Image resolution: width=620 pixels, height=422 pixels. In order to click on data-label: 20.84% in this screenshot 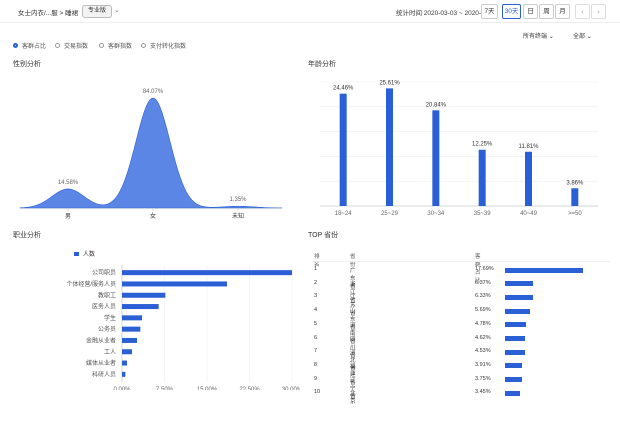, I will do `click(436, 105)`.